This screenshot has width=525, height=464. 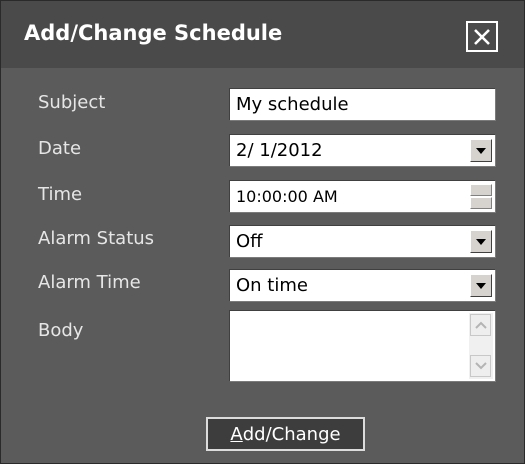 I want to click on alarm-status-select: Off, so click(x=362, y=241).